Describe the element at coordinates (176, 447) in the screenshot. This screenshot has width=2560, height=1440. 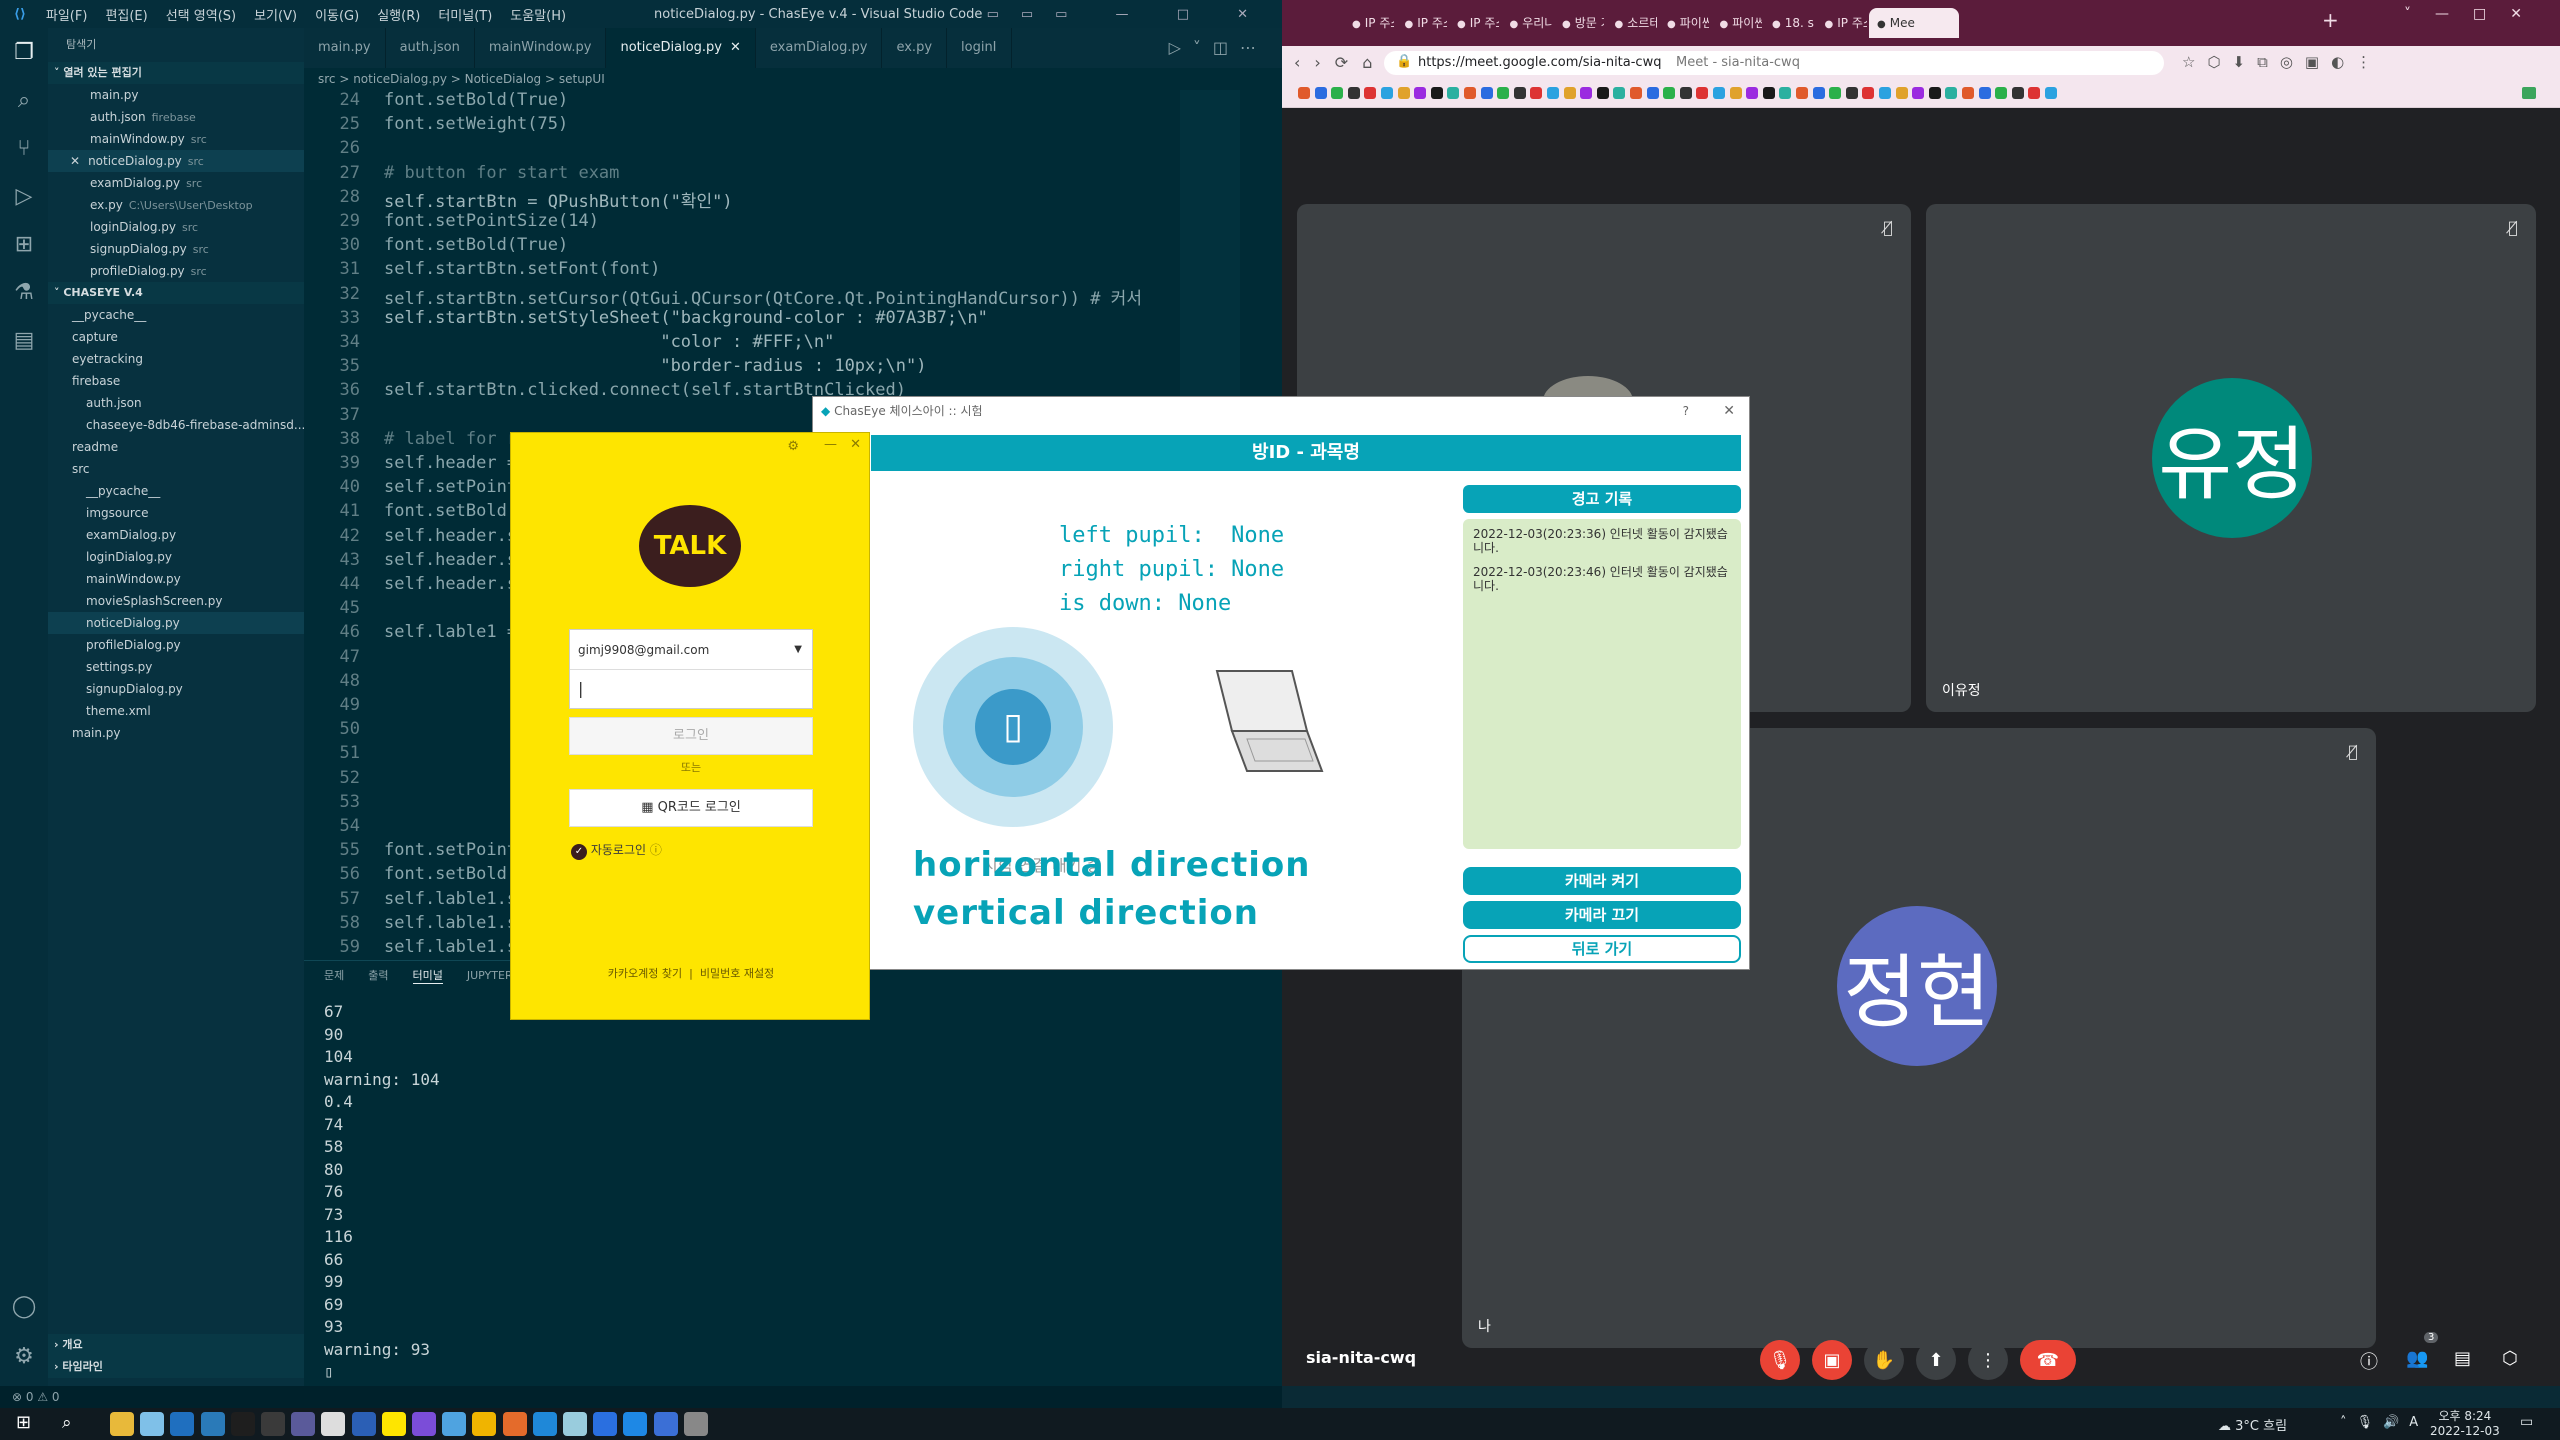
I see `tree-item: readme` at that location.